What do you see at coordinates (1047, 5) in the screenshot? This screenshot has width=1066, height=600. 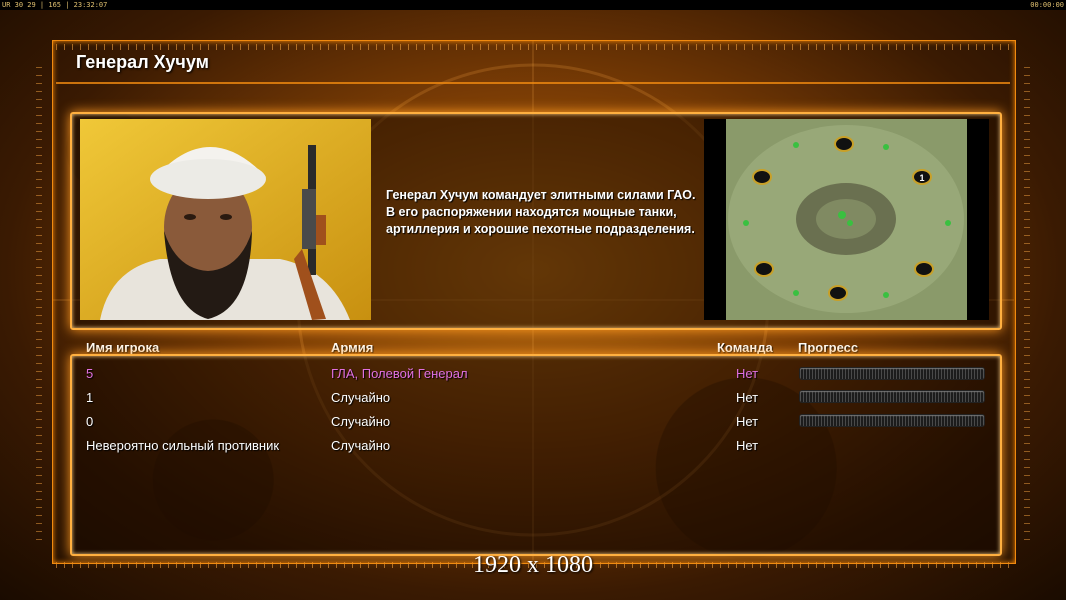 I see `hud-clock: 00:00:00` at bounding box center [1047, 5].